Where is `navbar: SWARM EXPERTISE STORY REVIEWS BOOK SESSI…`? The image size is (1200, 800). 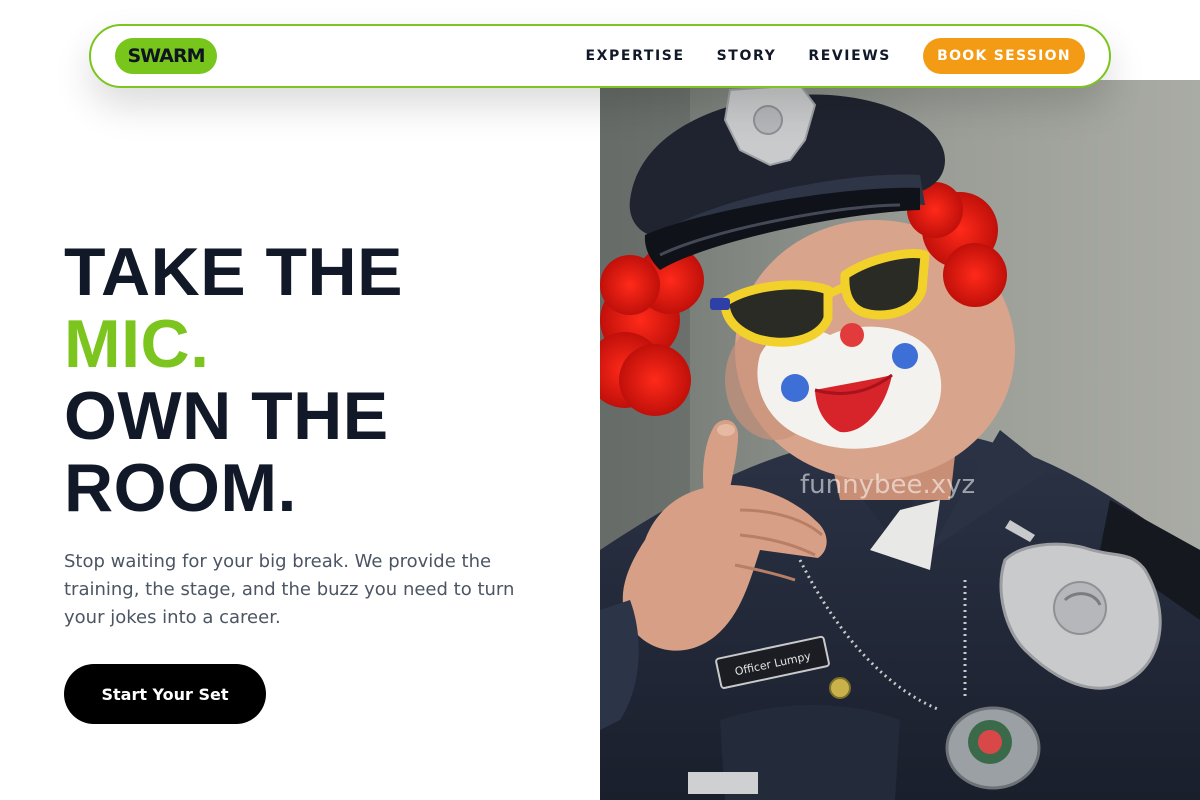 navbar: SWARM EXPERTISE STORY REVIEWS BOOK SESSI… is located at coordinates (600, 56).